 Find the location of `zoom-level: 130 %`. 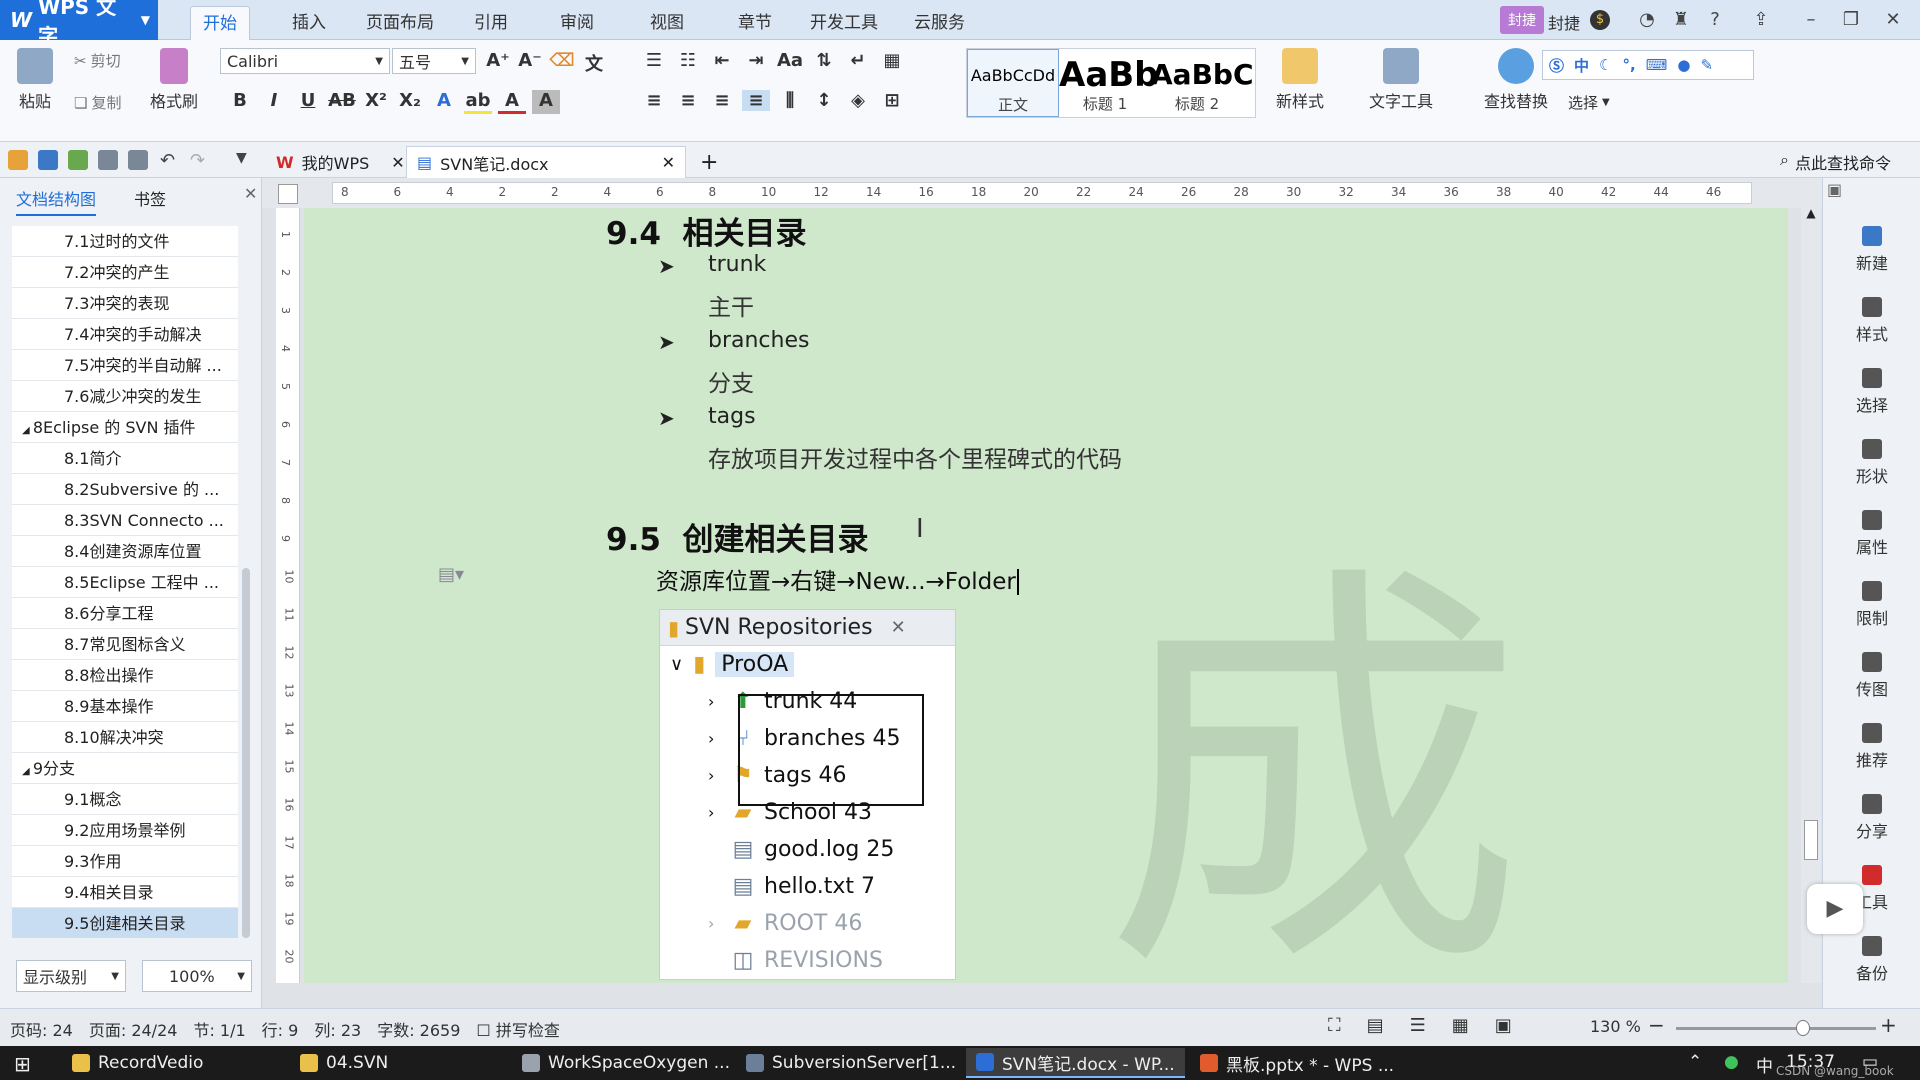

zoom-level: 130 % is located at coordinates (1615, 1026).